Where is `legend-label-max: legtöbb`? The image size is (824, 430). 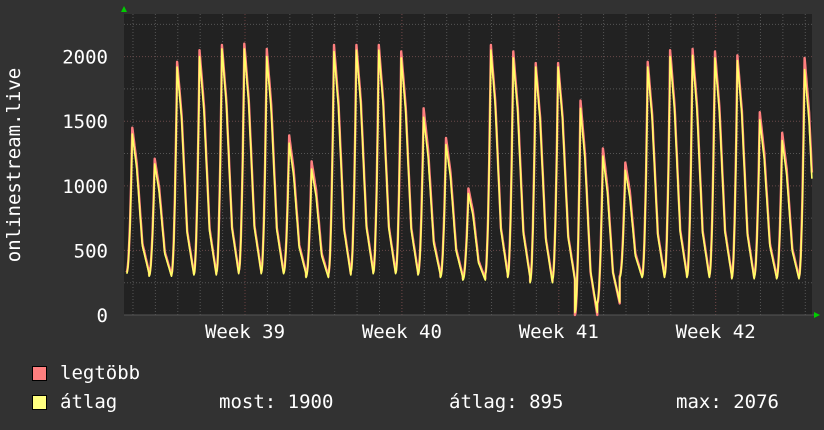 legend-label-max: legtöbb is located at coordinates (100, 373).